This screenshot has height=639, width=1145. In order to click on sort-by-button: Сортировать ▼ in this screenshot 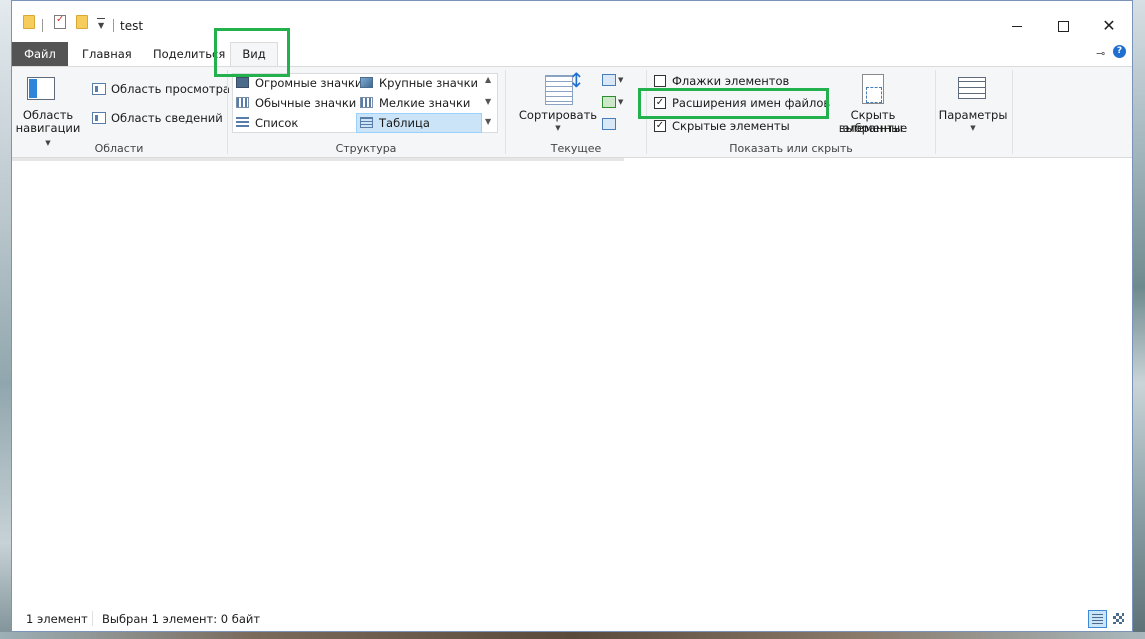, I will do `click(558, 102)`.